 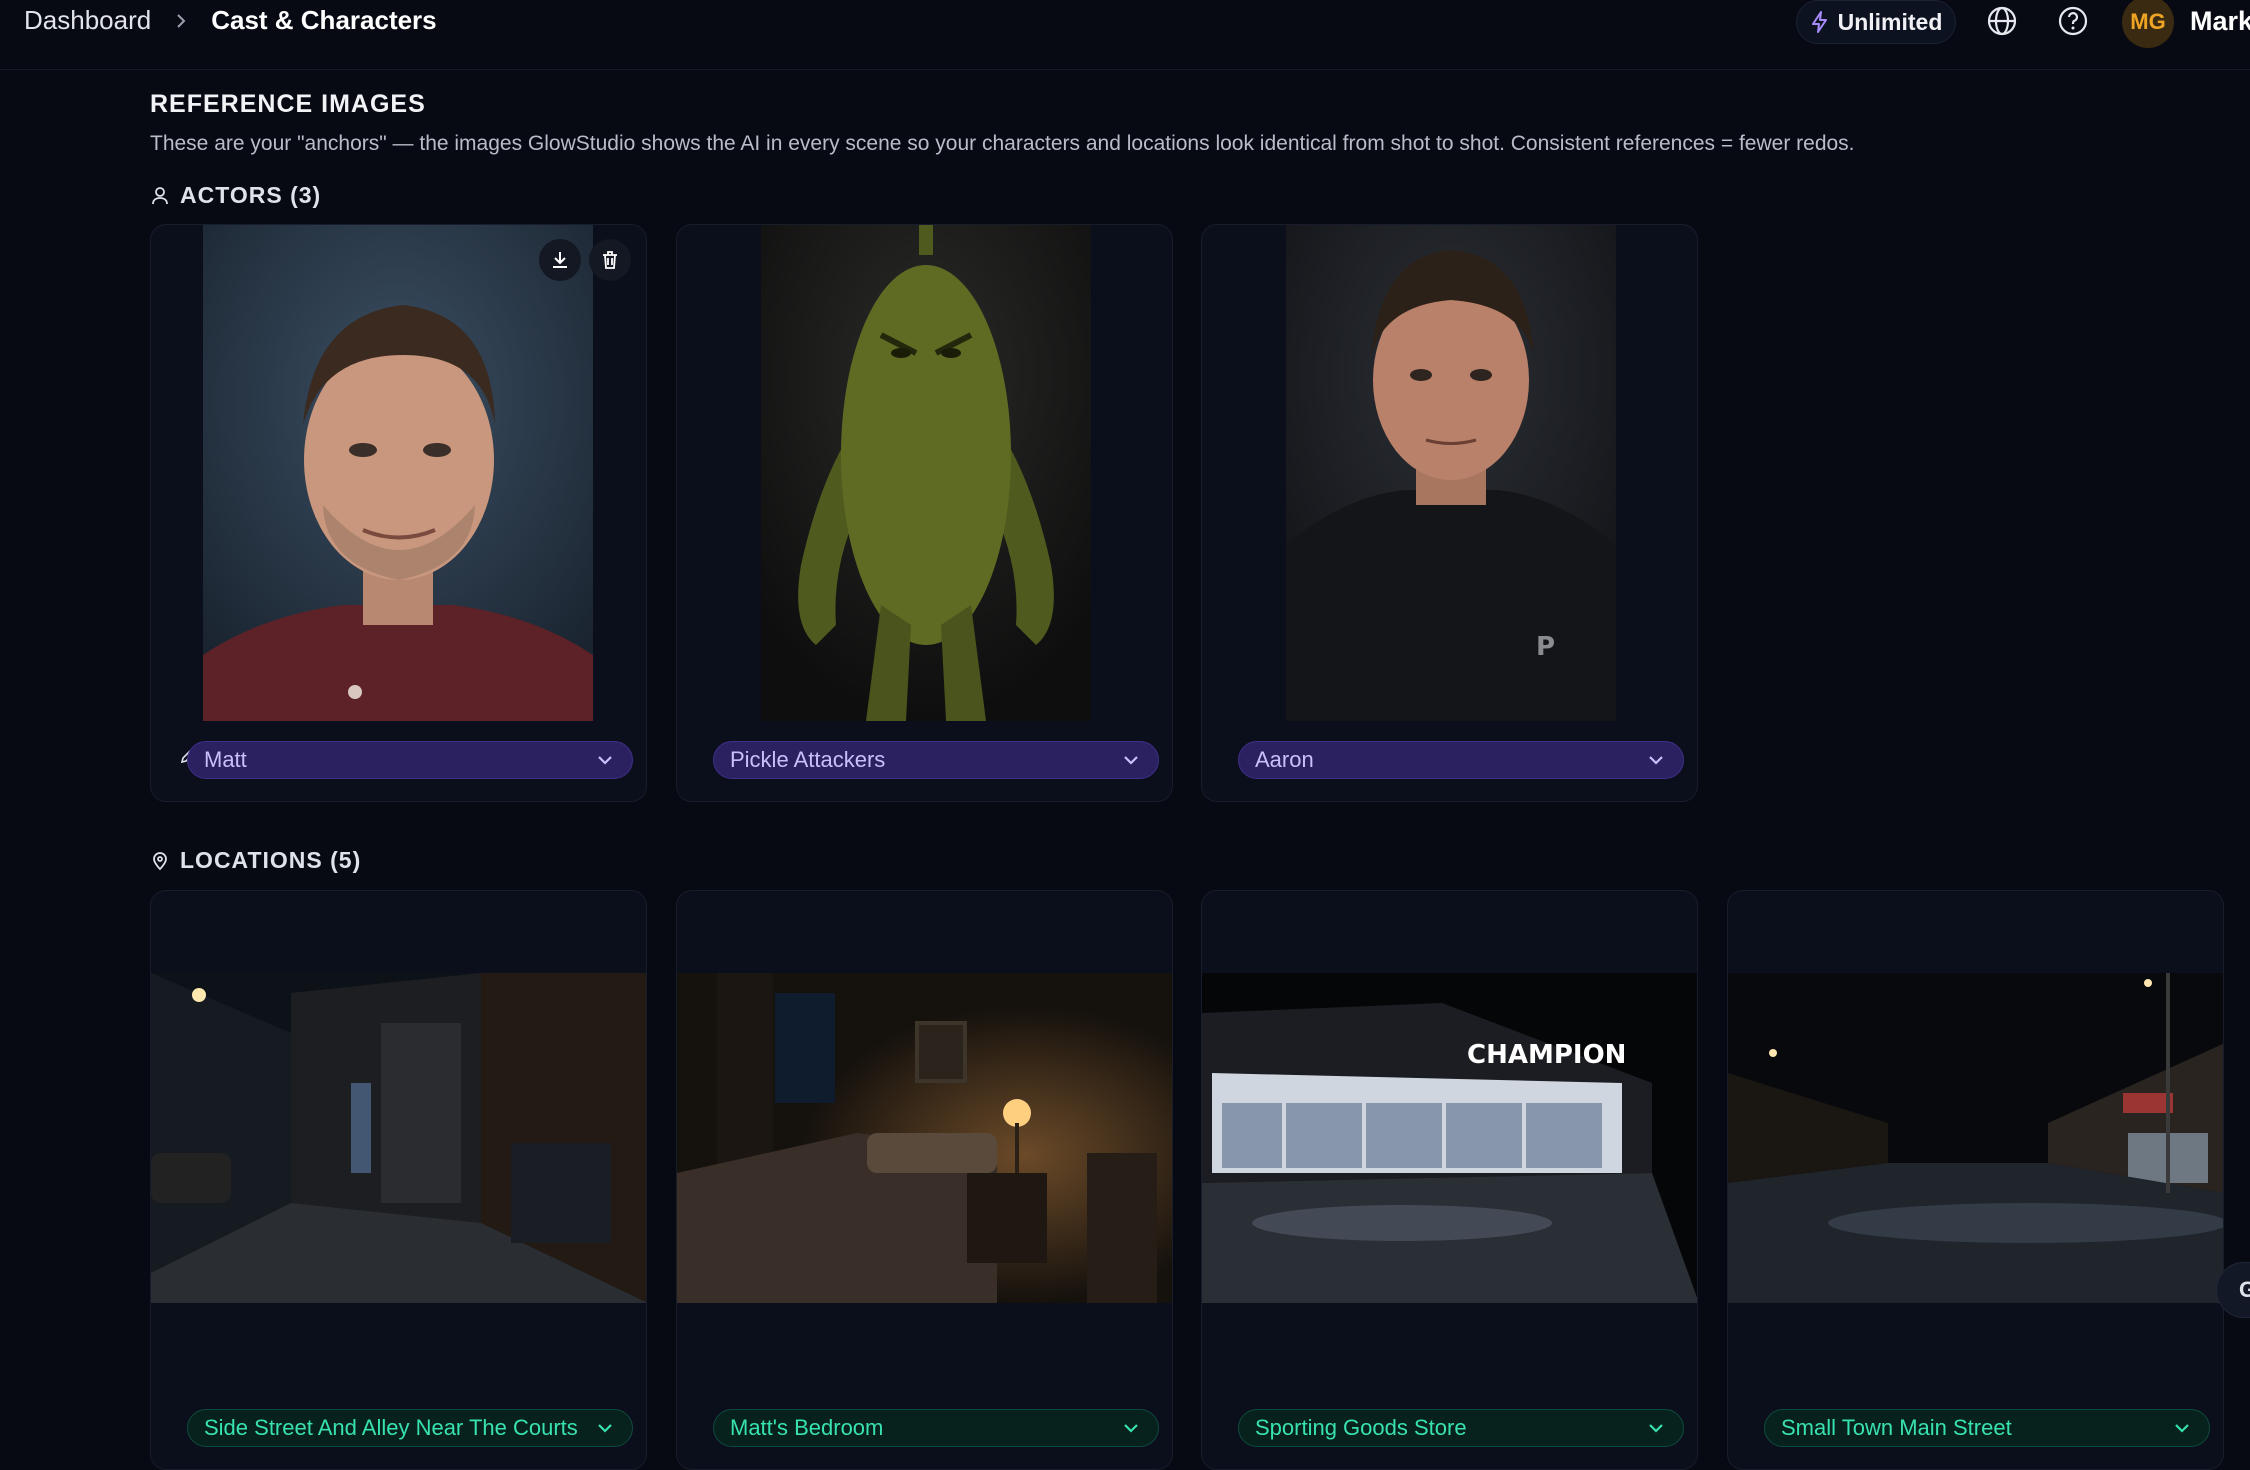 What do you see at coordinates (181, 20) in the screenshot?
I see `chevron-right-icon` at bounding box center [181, 20].